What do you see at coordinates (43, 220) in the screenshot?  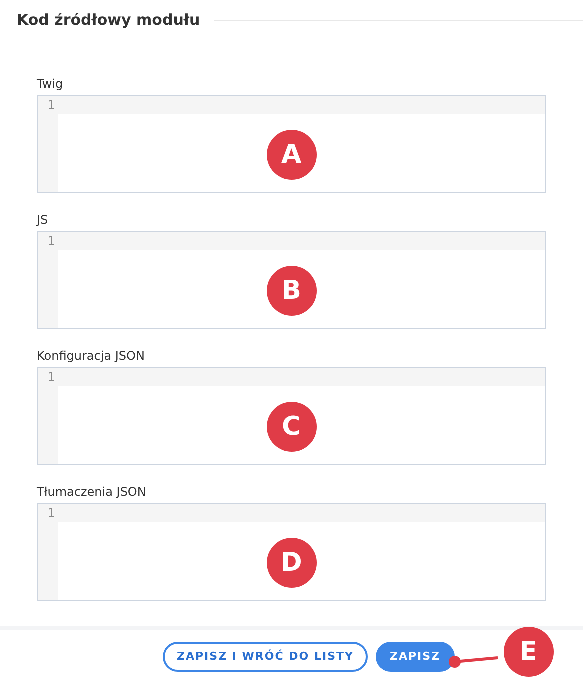 I see `editor-label: JS` at bounding box center [43, 220].